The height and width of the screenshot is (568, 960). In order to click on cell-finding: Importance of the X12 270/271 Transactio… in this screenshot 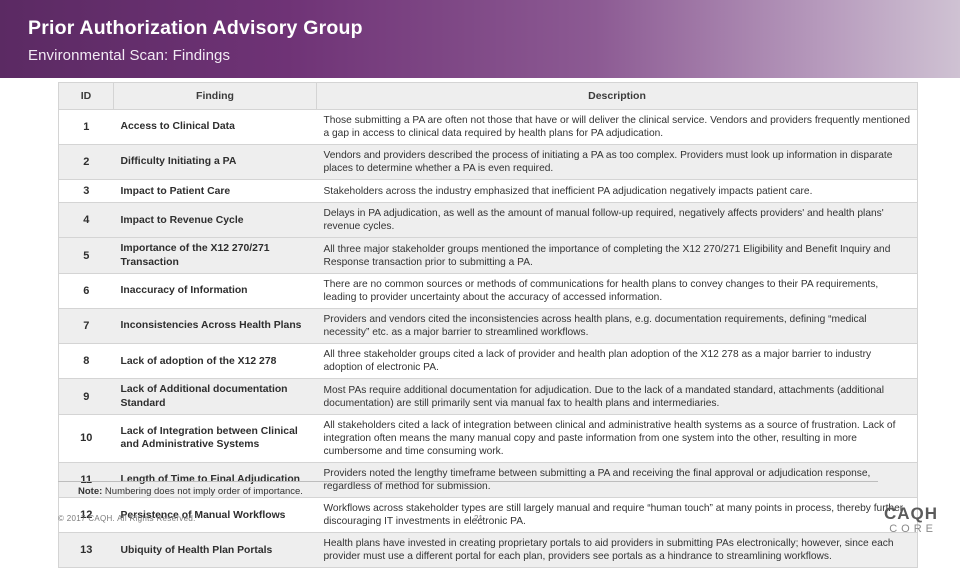, I will do `click(215, 255)`.